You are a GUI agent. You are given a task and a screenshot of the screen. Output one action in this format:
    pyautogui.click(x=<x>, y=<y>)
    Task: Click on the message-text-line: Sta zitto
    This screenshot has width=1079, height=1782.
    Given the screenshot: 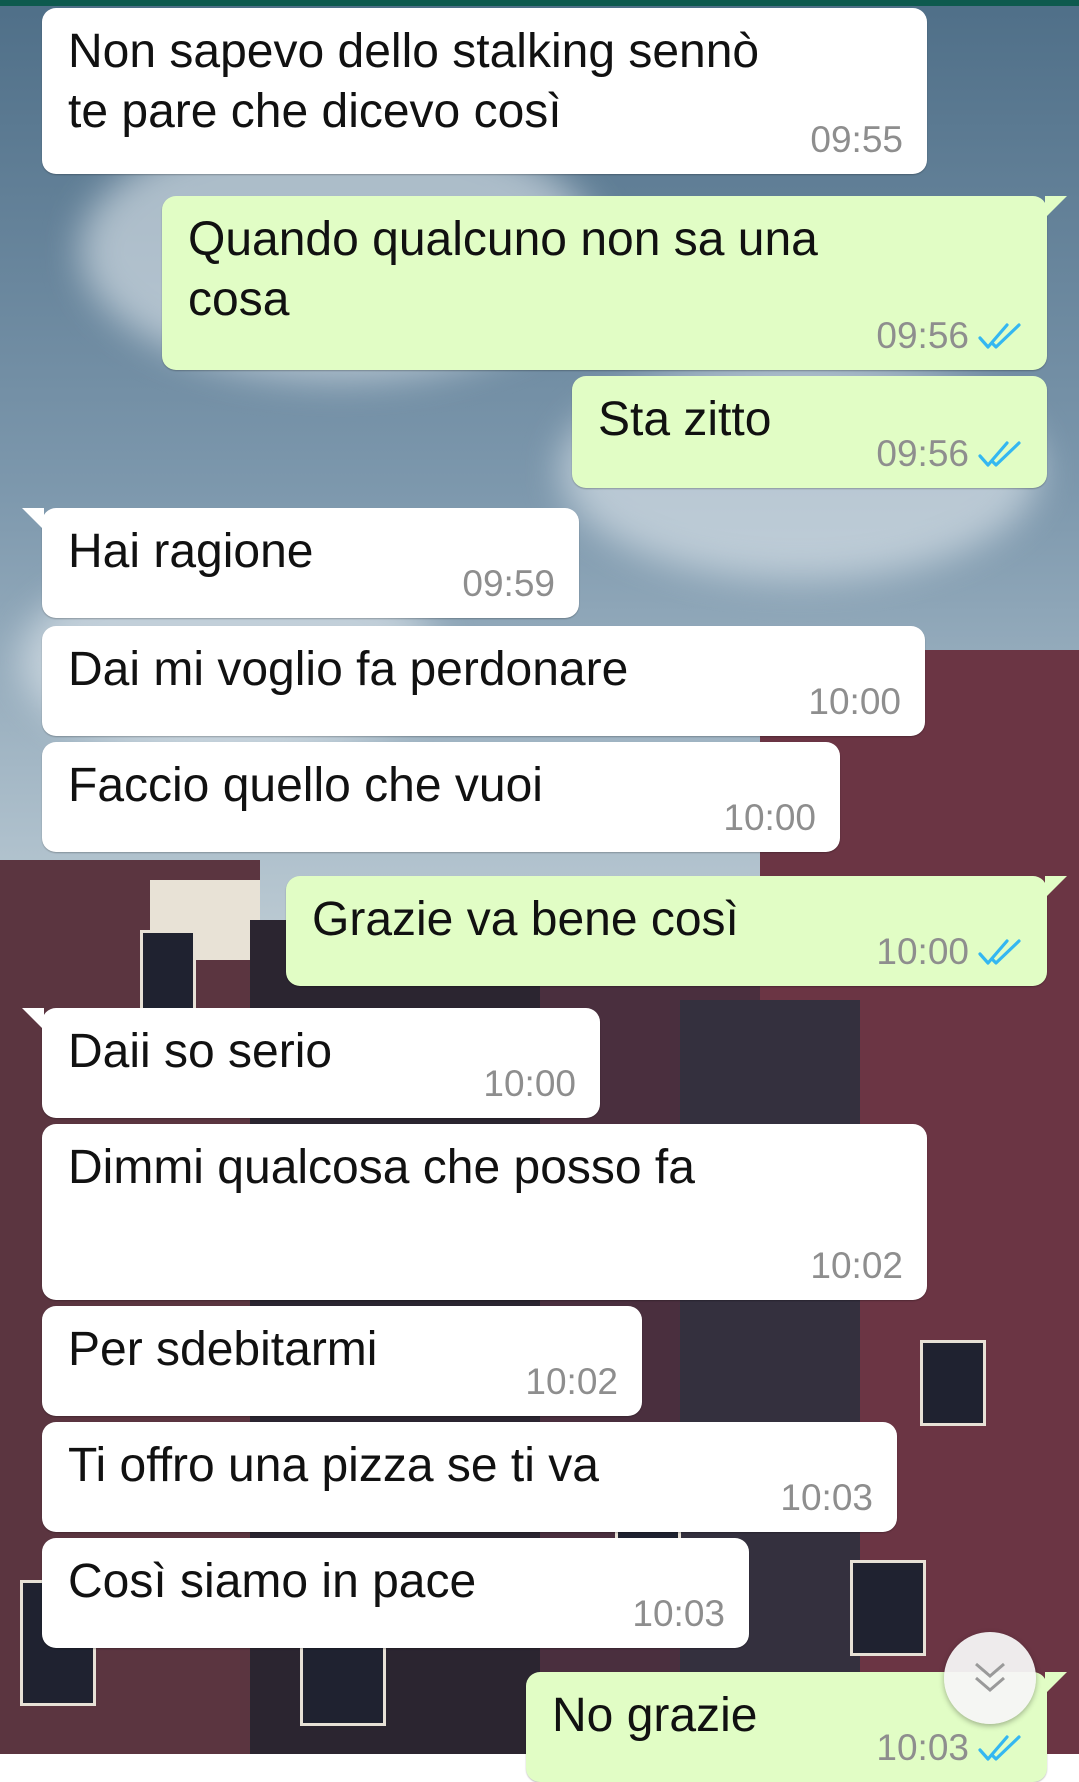 What is the action you would take?
    pyautogui.click(x=685, y=419)
    